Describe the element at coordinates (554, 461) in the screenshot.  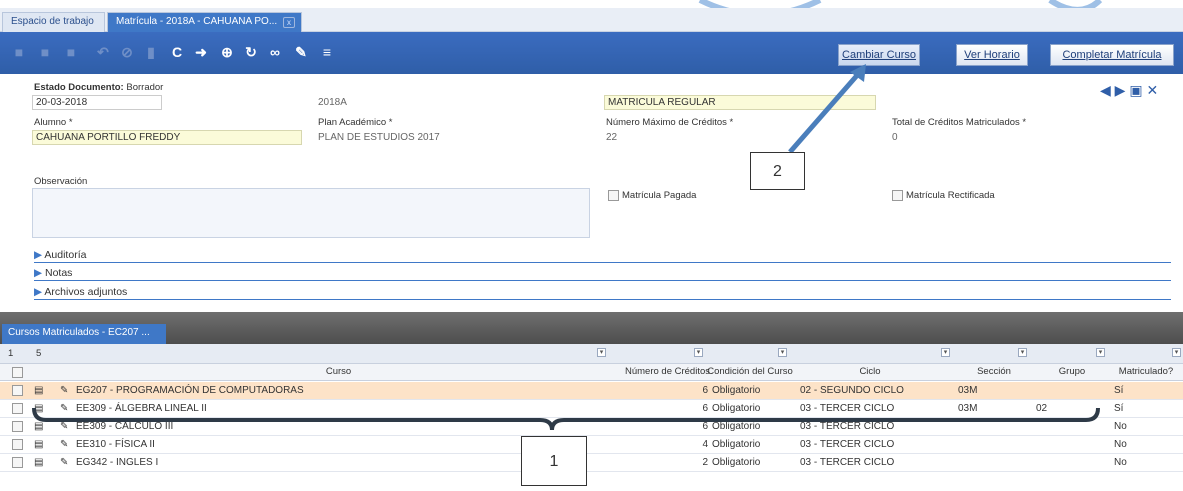
I see `callout-1: 1` at that location.